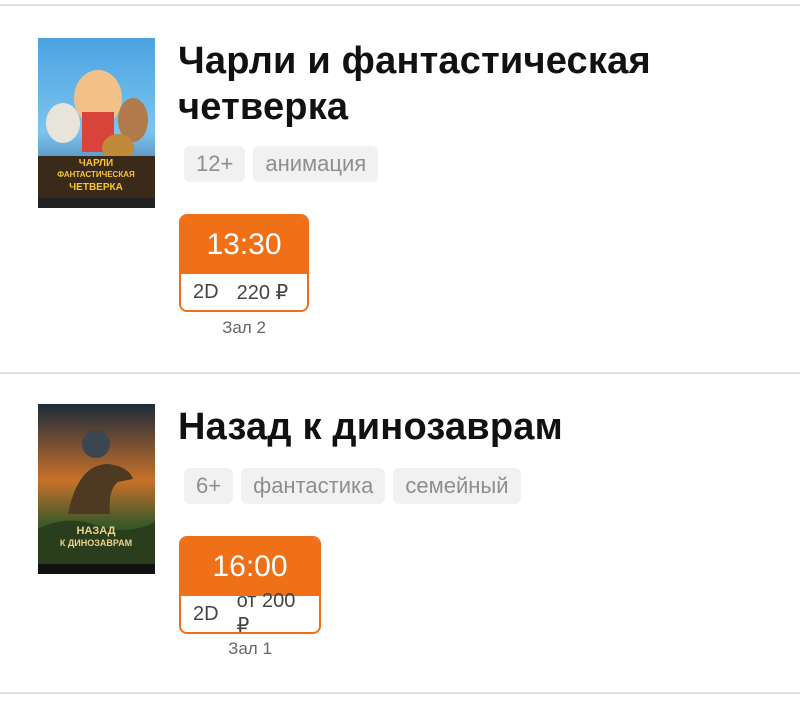 The height and width of the screenshot is (701, 800). I want to click on movie-tags: 6+ фантастика семейный, so click(352, 486).